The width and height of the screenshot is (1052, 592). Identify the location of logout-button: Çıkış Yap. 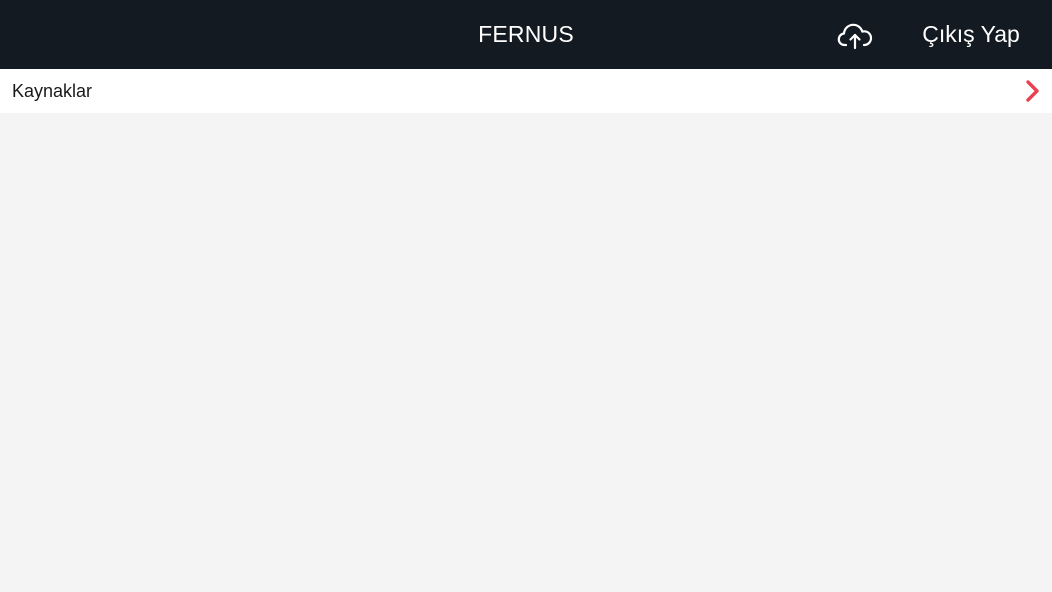
(971, 34).